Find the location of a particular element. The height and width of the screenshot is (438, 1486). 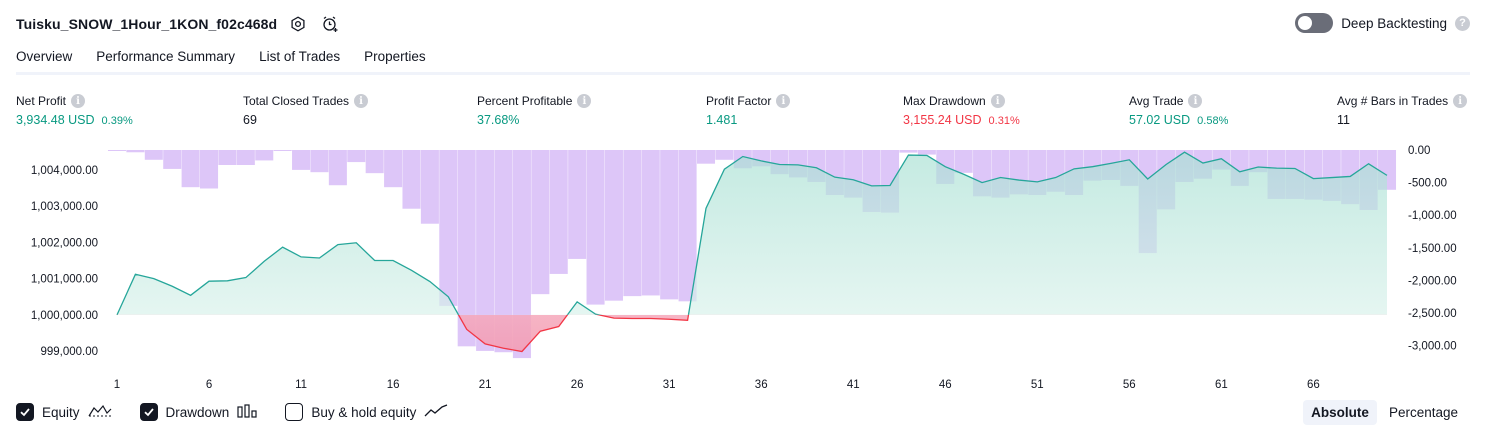

mode-percentage-button: Percentage is located at coordinates (1423, 412).